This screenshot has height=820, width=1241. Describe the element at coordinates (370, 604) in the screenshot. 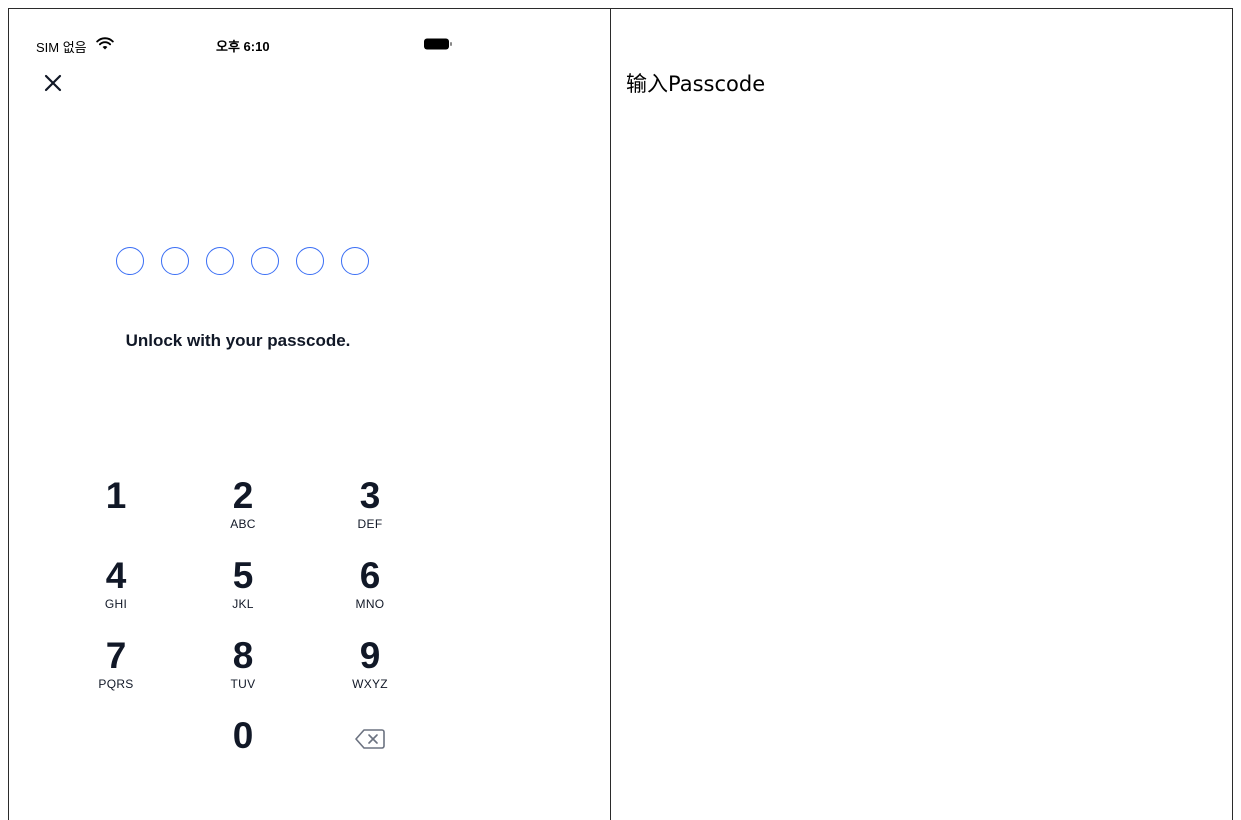

I see `key-letters: MNO` at that location.